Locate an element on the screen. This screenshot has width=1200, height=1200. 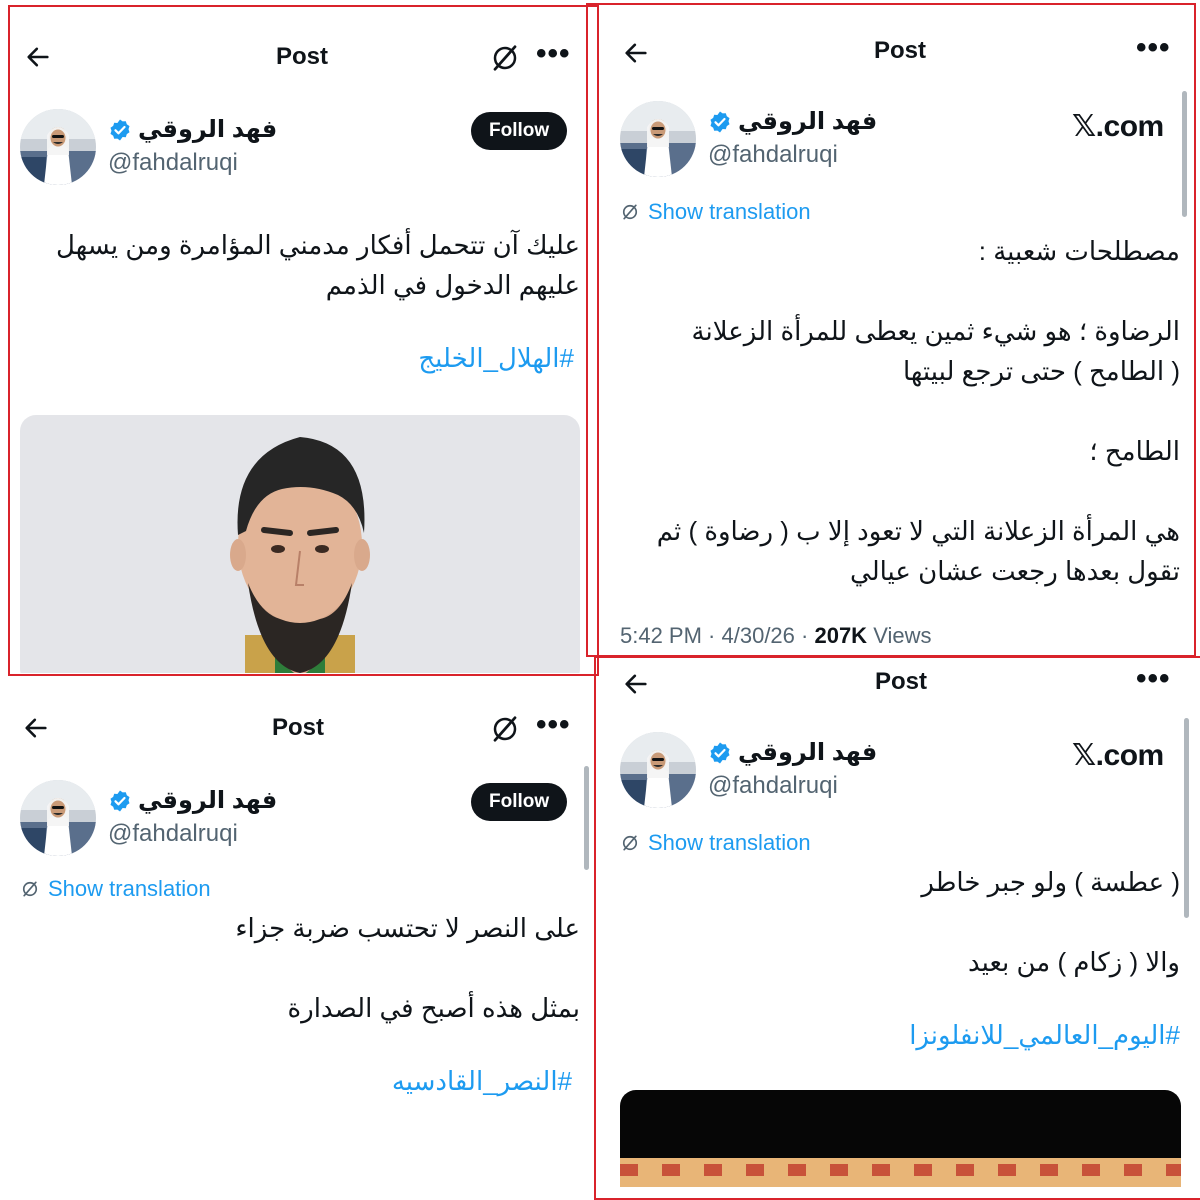
hashtag-link: #اليوم_العالمي_للانفلونزا is located at coordinates (1044, 1035).